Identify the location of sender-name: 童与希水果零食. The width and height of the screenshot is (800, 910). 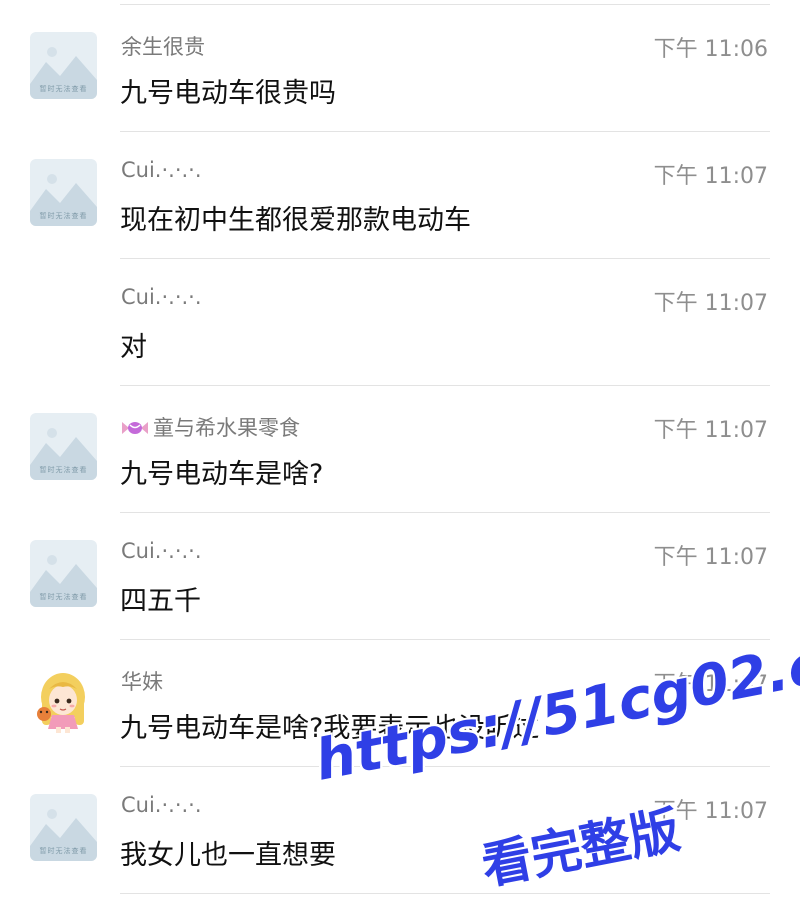
(210, 427).